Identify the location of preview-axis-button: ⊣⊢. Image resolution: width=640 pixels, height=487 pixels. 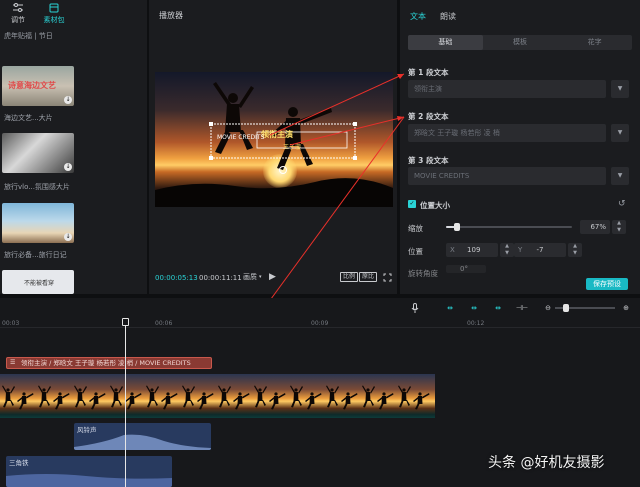
(522, 308).